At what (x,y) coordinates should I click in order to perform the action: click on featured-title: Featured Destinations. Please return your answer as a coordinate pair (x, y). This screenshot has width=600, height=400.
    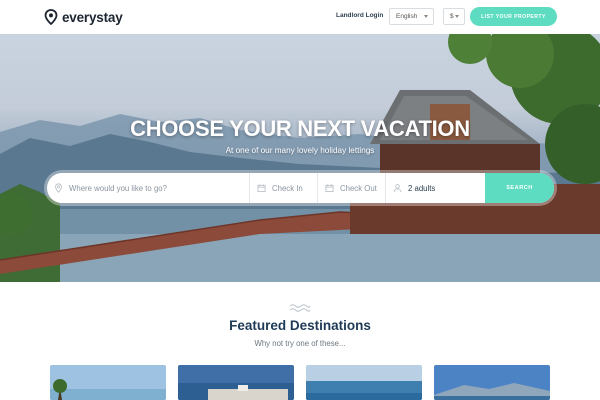
    Looking at the image, I should click on (300, 325).